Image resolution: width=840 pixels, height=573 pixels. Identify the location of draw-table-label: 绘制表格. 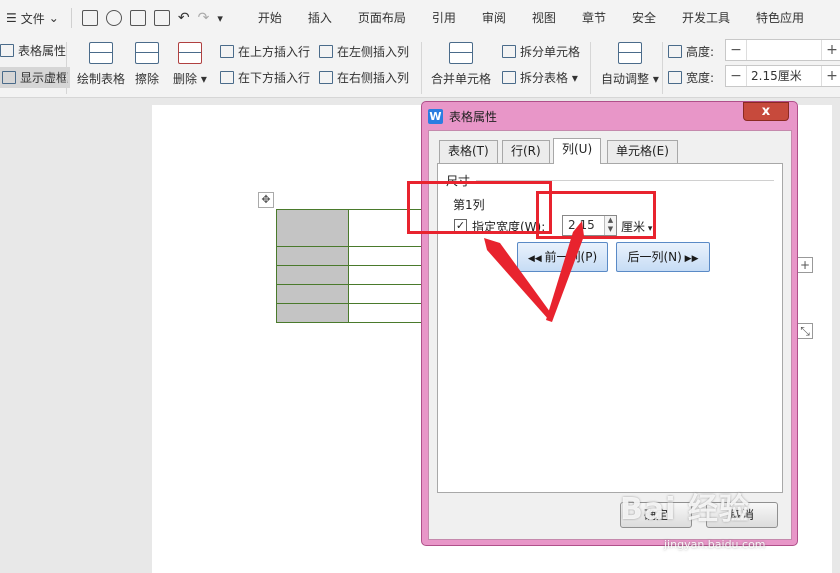
(101, 79).